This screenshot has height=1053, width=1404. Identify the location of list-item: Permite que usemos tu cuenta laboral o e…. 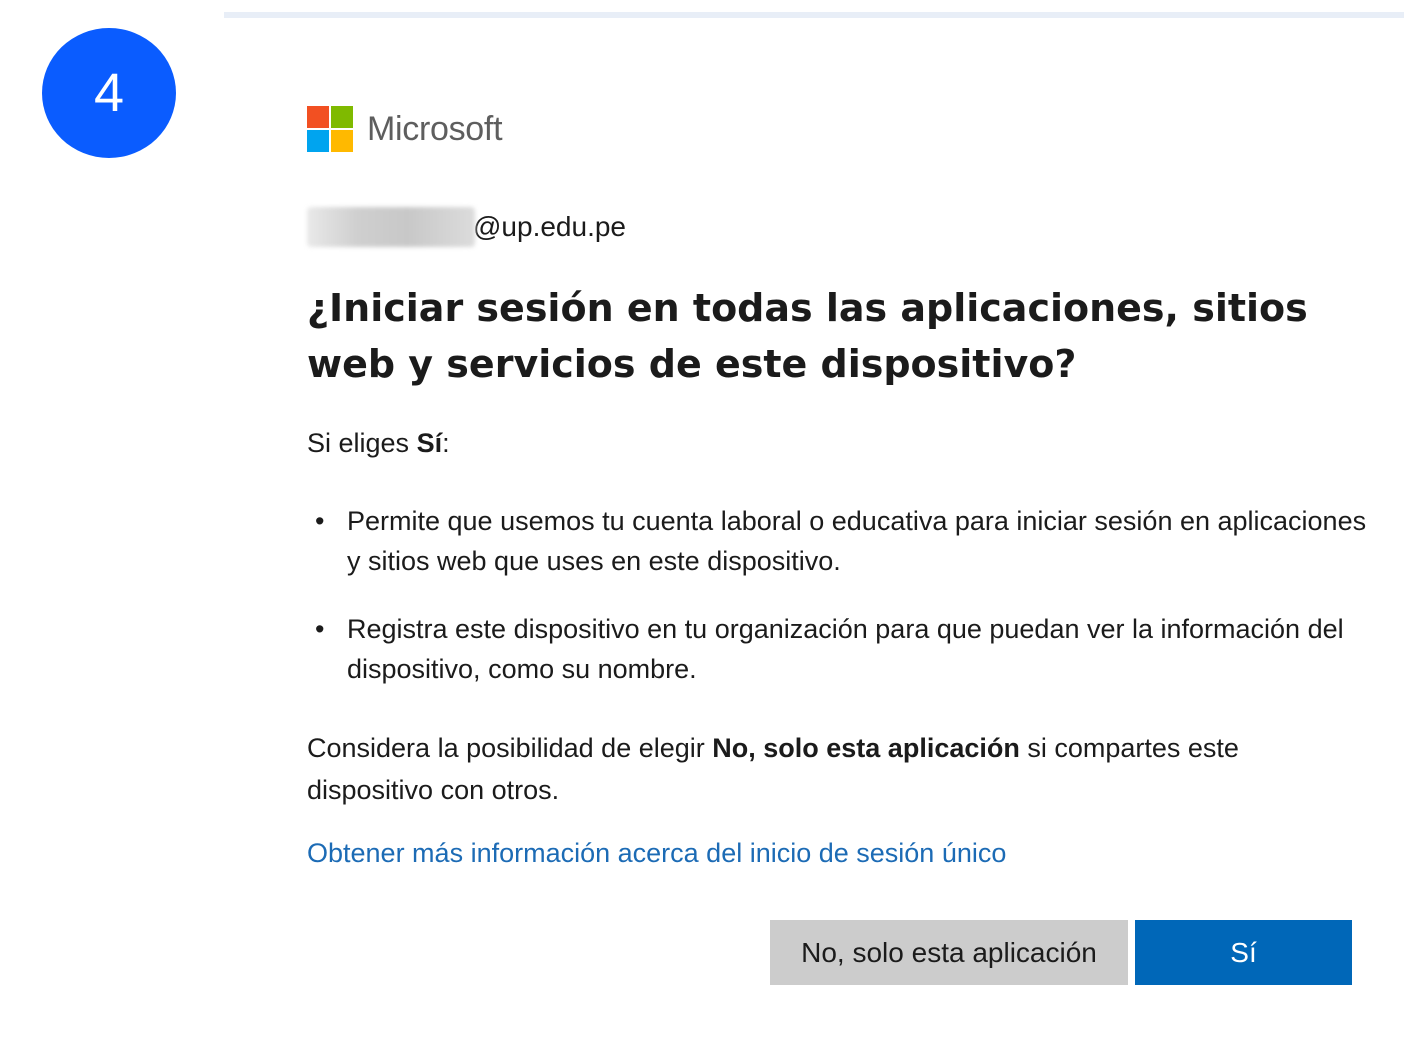
(841, 541).